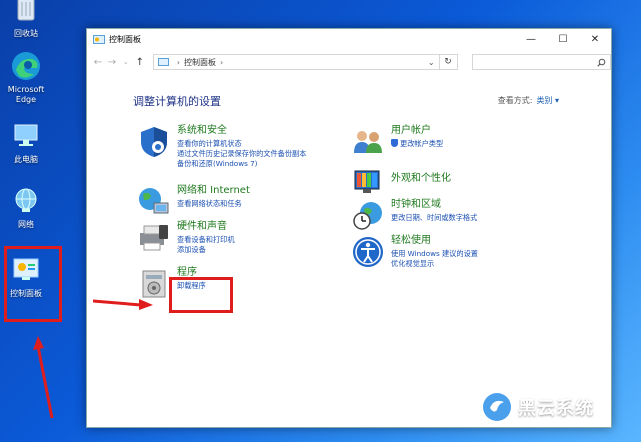 This screenshot has height=442, width=641. I want to click on refresh-icon: ↻, so click(448, 62).